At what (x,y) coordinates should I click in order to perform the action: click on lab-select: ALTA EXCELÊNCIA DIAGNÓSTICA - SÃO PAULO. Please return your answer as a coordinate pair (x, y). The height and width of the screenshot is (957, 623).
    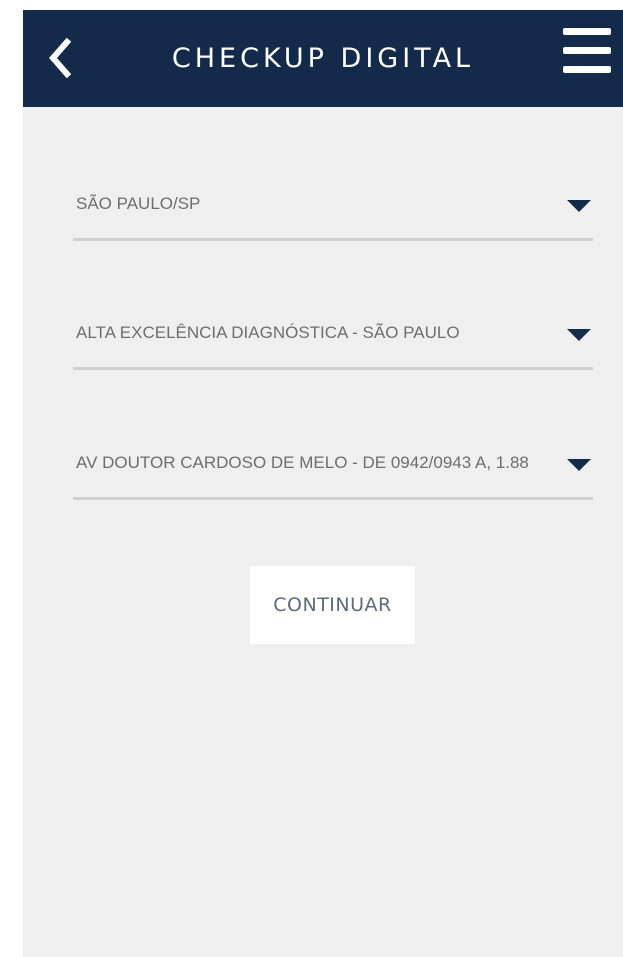
    Looking at the image, I should click on (333, 340).